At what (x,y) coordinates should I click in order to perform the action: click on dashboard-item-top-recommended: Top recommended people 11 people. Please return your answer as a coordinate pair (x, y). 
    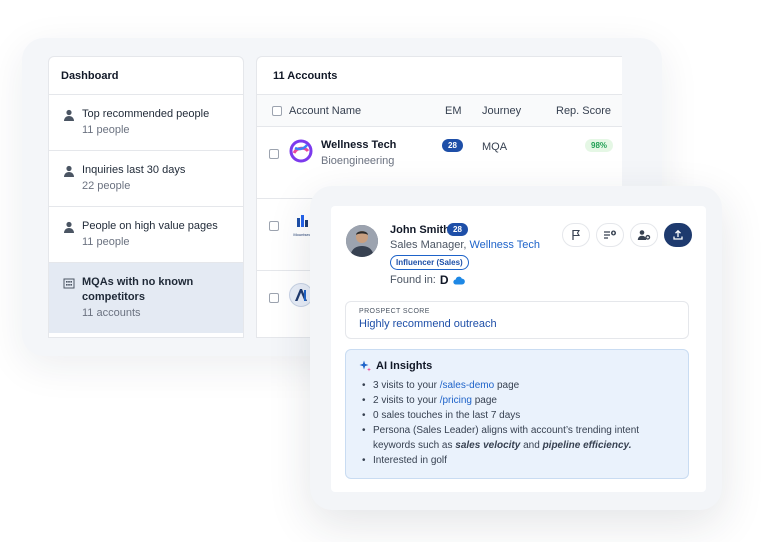
    Looking at the image, I should click on (146, 123).